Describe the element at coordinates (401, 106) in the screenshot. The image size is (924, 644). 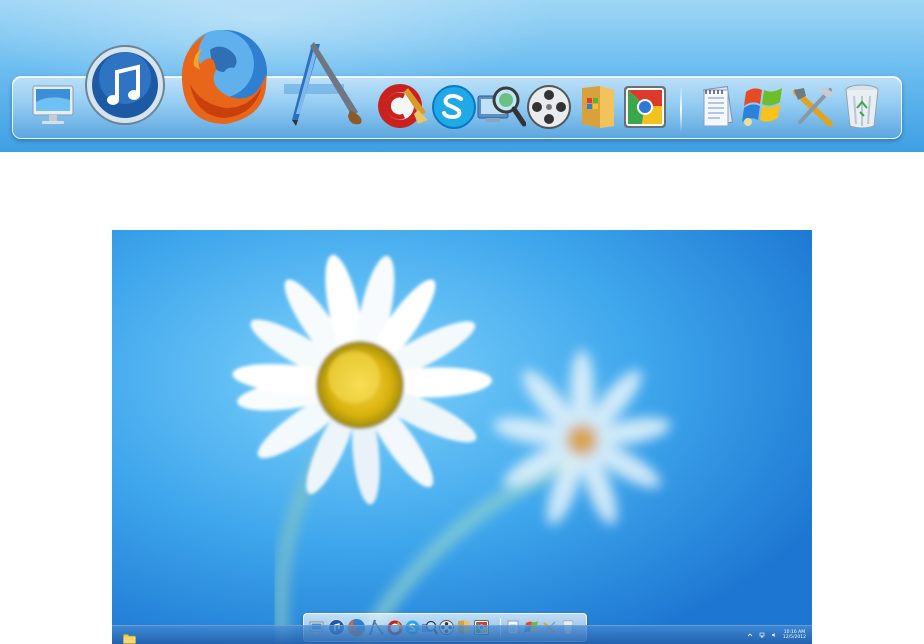
I see `ccleaner-icon` at that location.